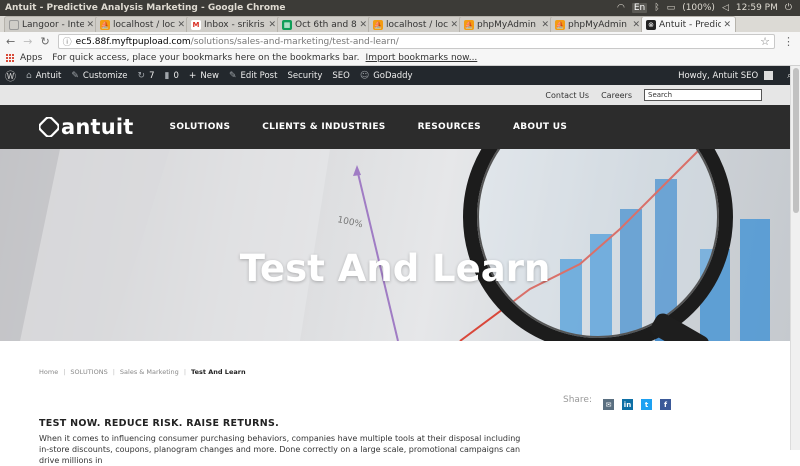  Describe the element at coordinates (725, 8) in the screenshot. I see `volume-icon: ◁` at that location.